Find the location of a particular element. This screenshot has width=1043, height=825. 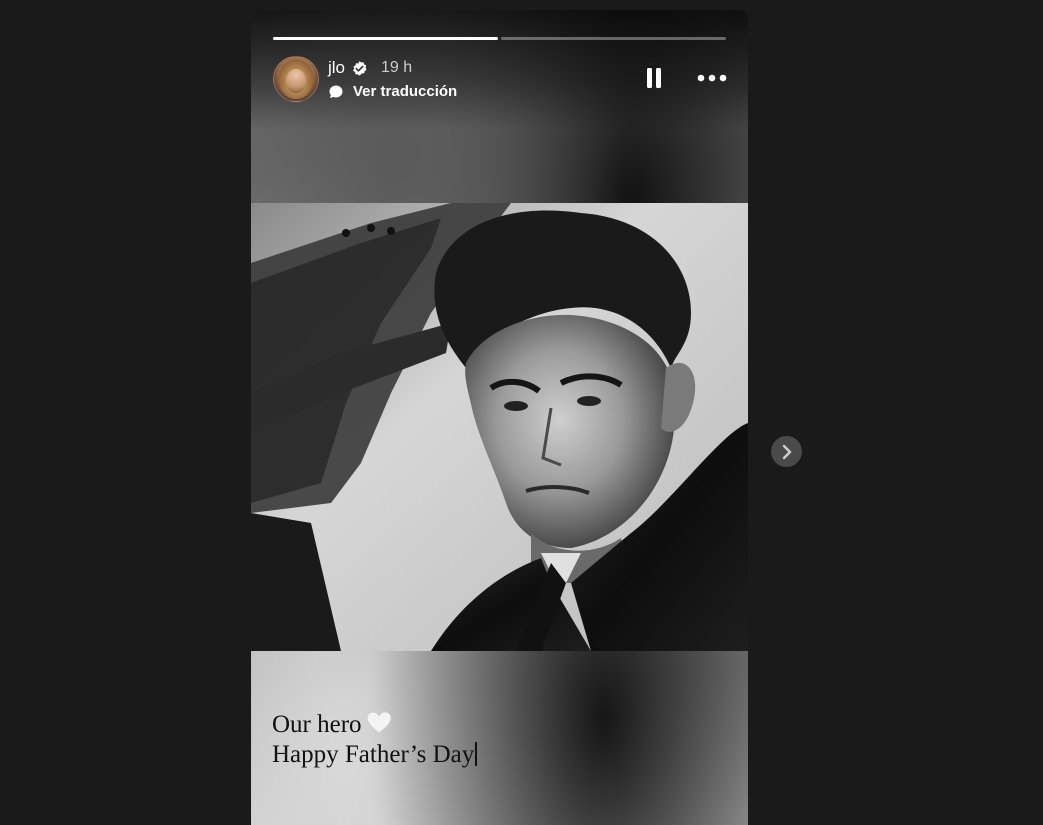

caption-text-2: Happy Father’s Day is located at coordinates (373, 754).